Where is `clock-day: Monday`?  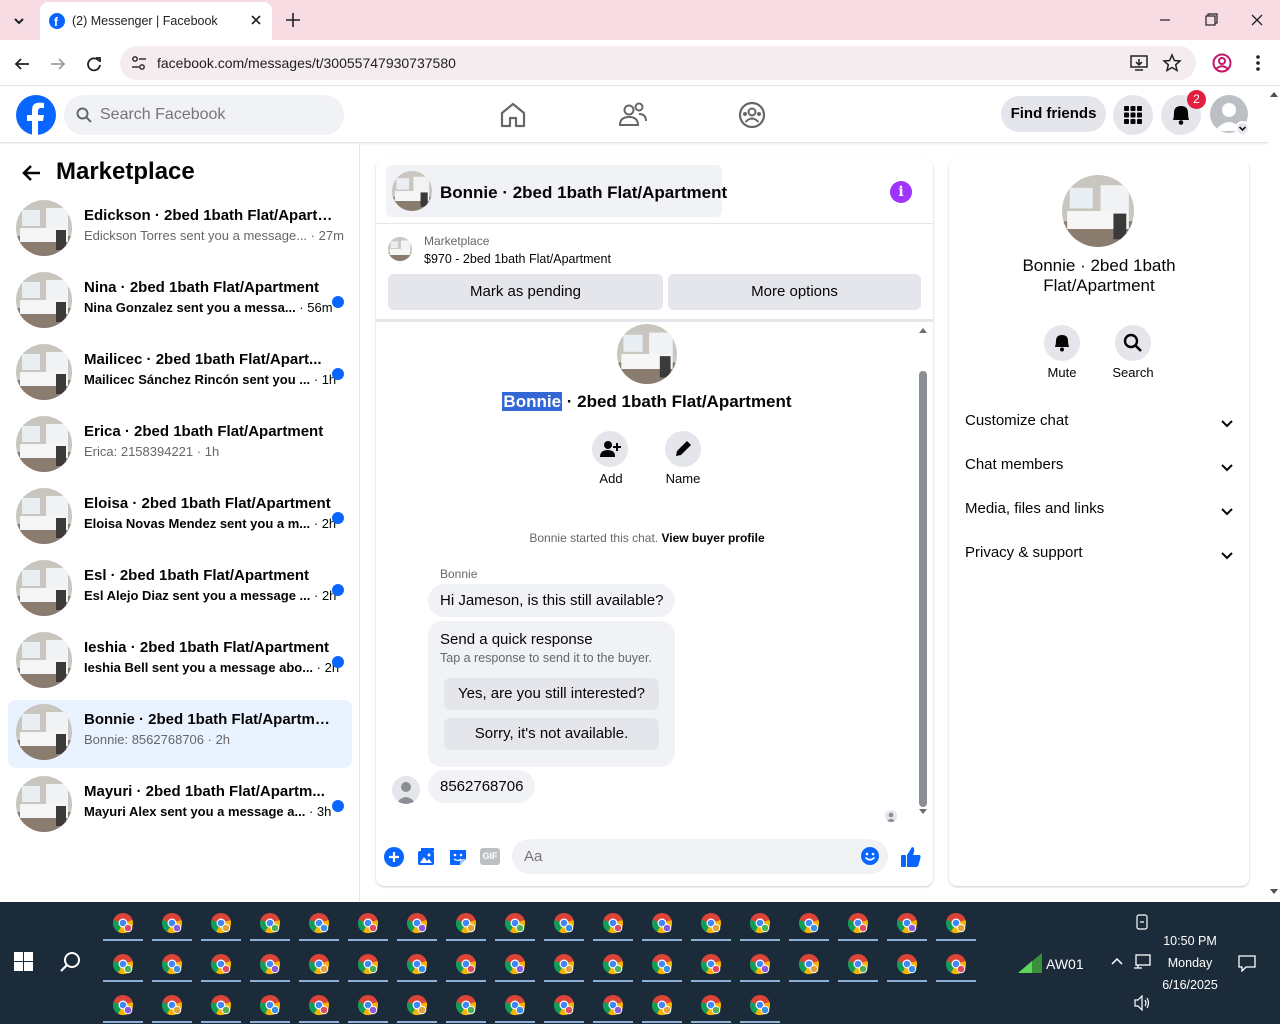
clock-day: Monday is located at coordinates (1190, 963).